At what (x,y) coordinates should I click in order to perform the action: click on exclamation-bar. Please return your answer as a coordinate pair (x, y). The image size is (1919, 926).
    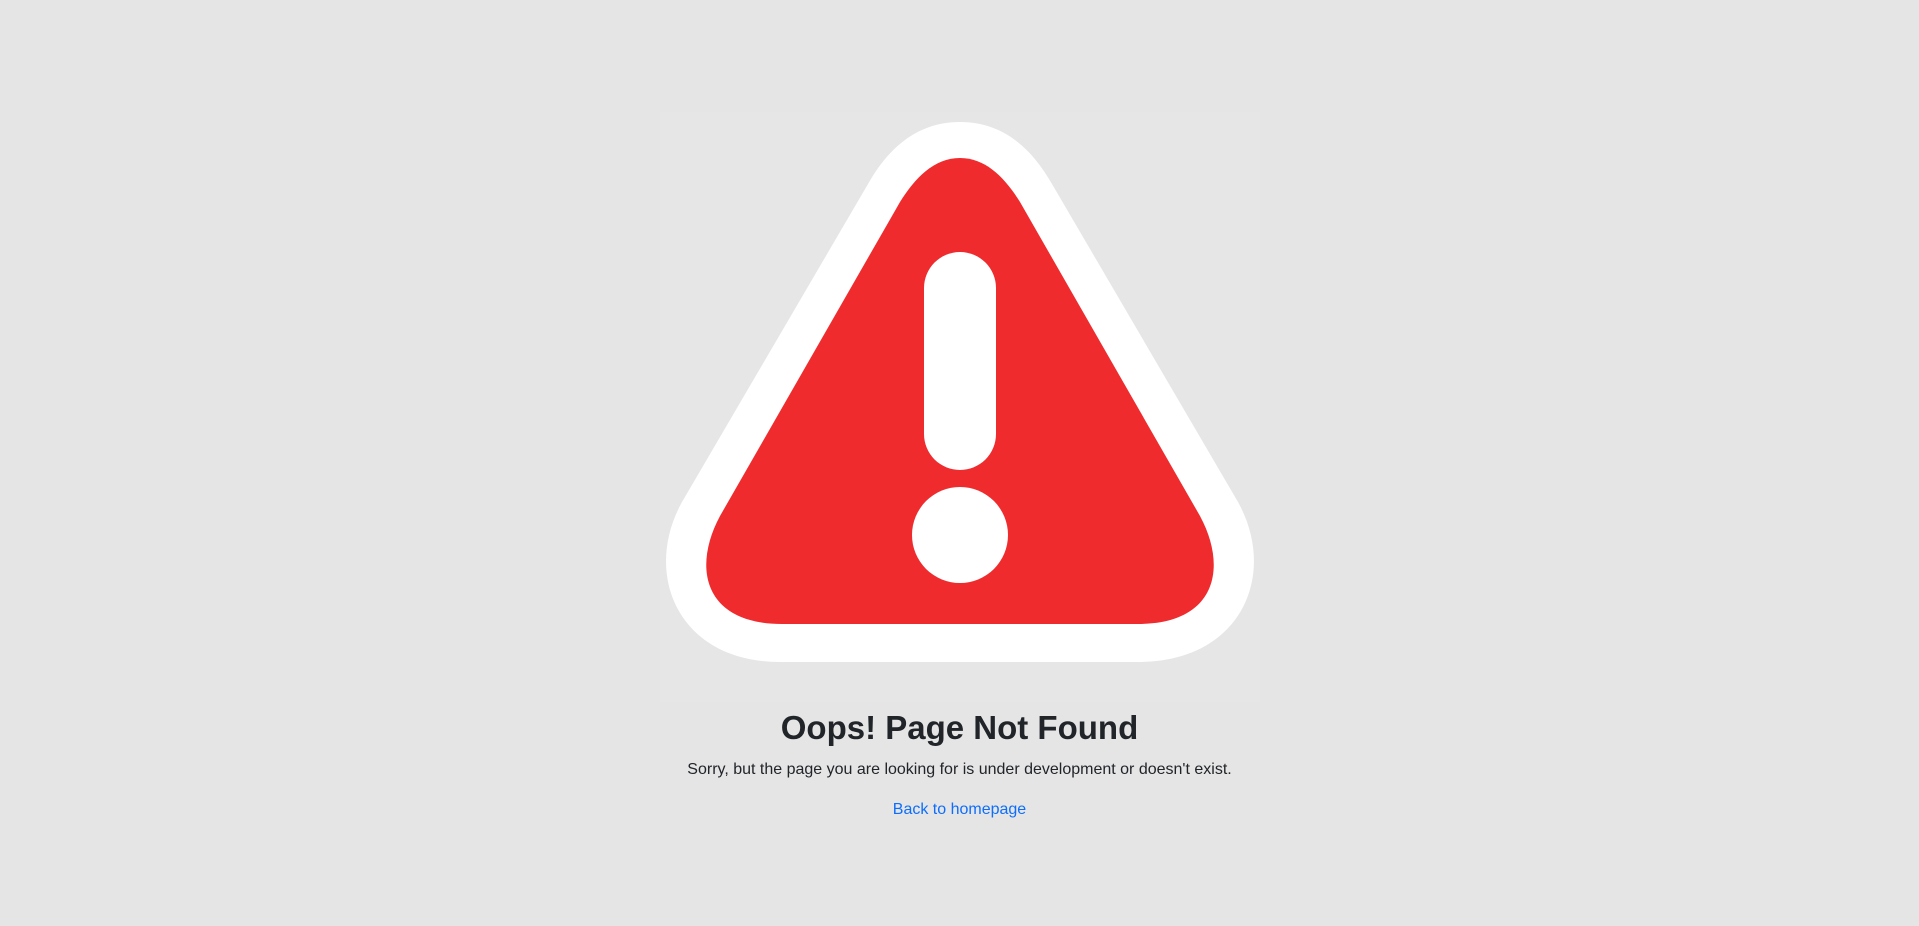
    Looking at the image, I should click on (960, 361).